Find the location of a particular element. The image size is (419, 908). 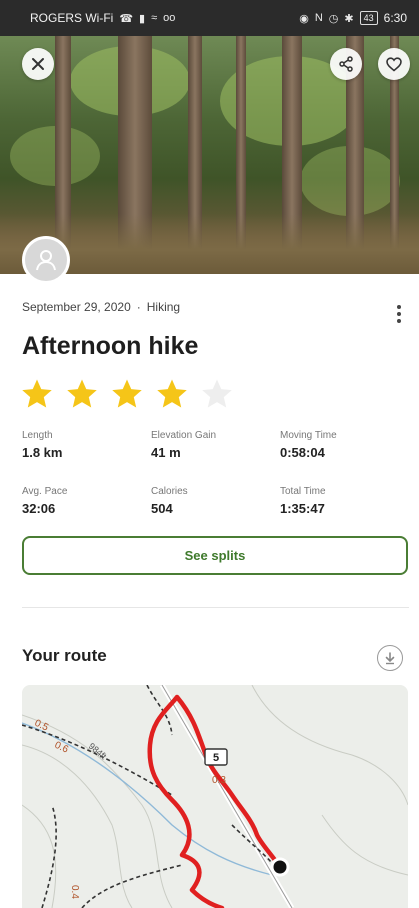

stat-total-time: Total Time 1:35:47 is located at coordinates (341, 501).